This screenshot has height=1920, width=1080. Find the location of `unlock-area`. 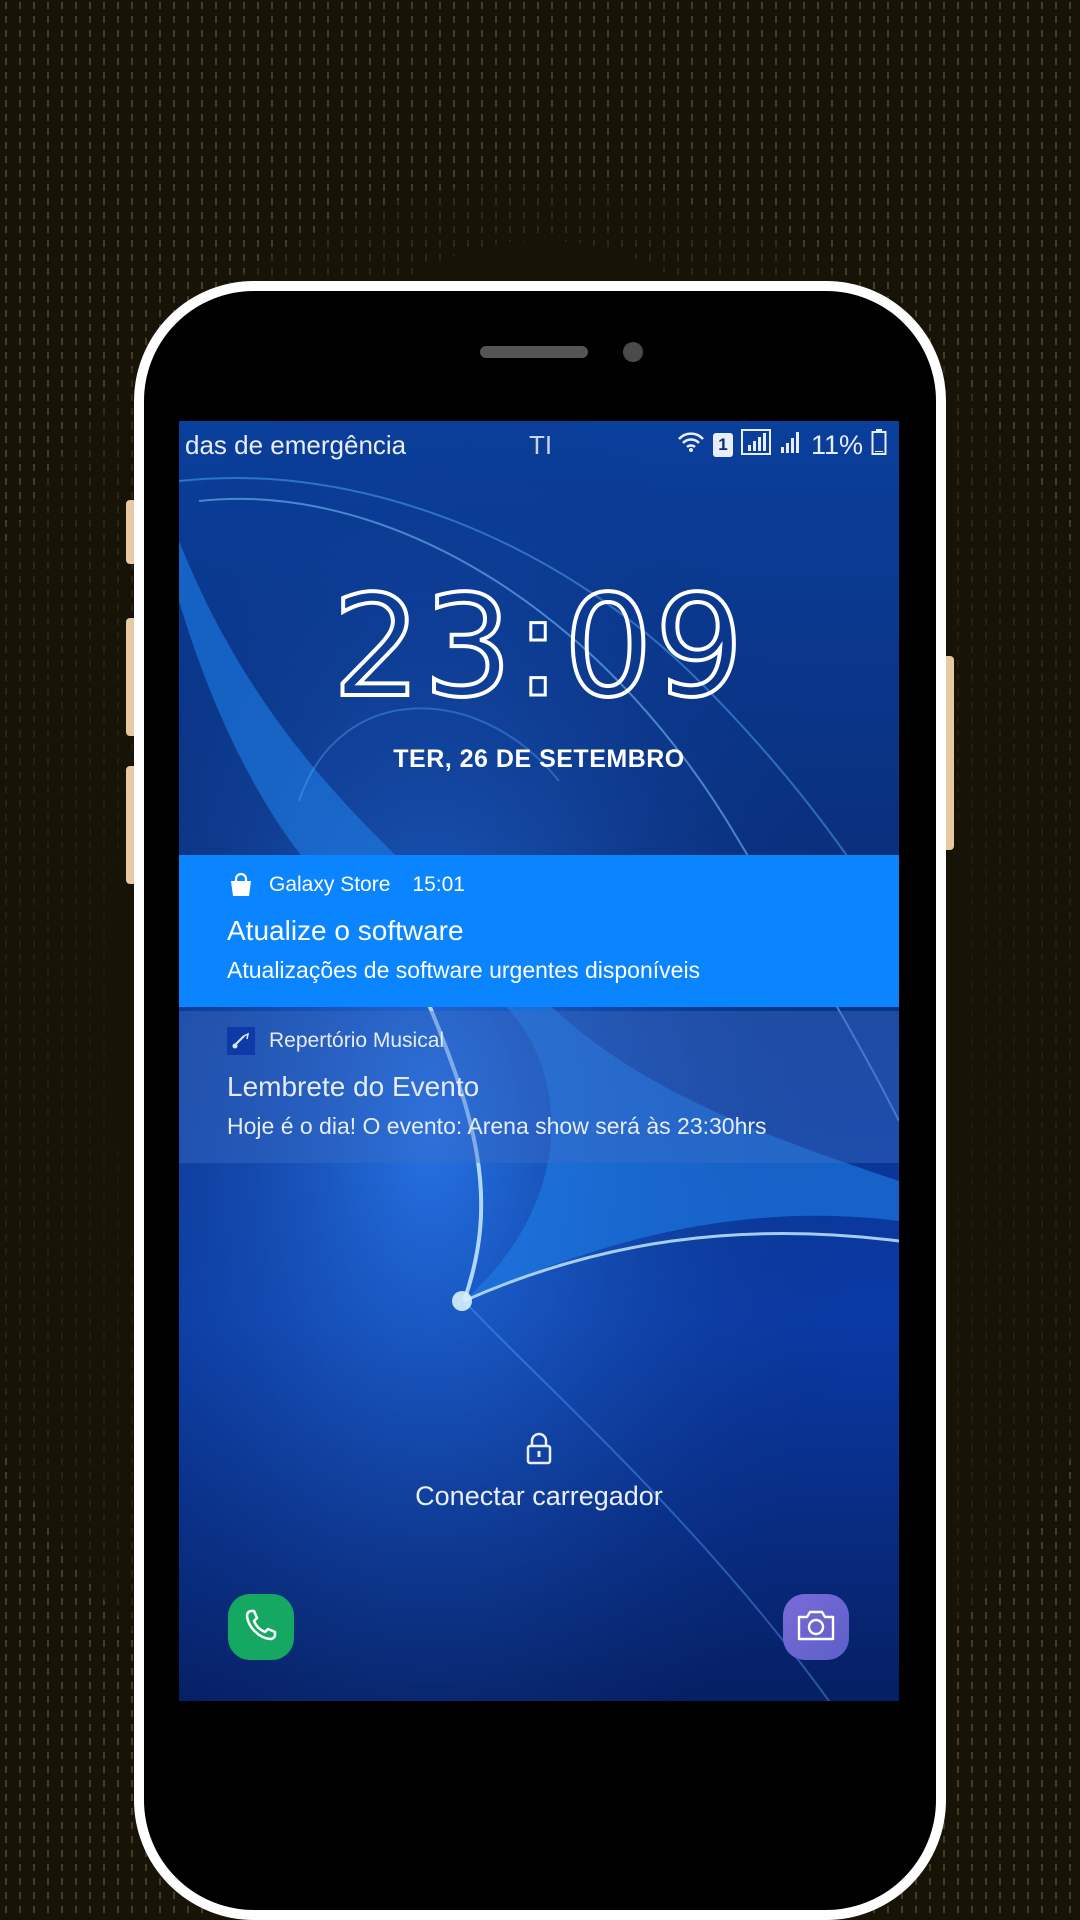

unlock-area is located at coordinates (539, 1450).